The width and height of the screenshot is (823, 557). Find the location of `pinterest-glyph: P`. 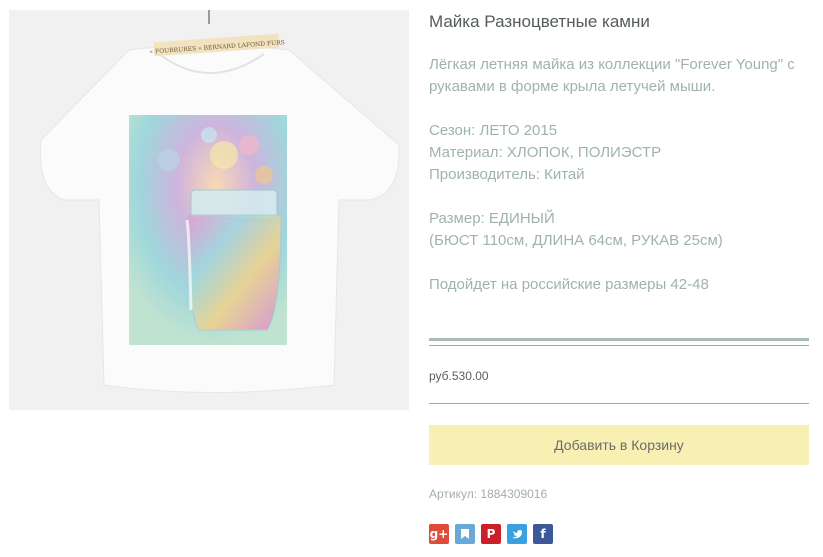

pinterest-glyph: P is located at coordinates (491, 534).